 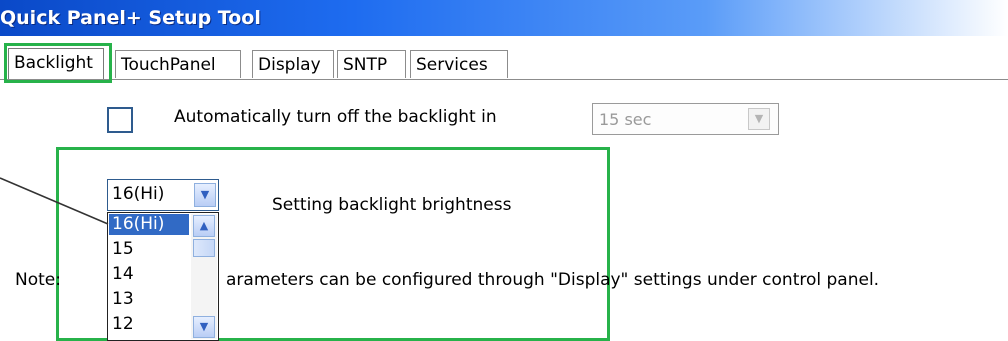 What do you see at coordinates (130, 18) in the screenshot?
I see `window-title: Quick Panel+ Setup Tool` at bounding box center [130, 18].